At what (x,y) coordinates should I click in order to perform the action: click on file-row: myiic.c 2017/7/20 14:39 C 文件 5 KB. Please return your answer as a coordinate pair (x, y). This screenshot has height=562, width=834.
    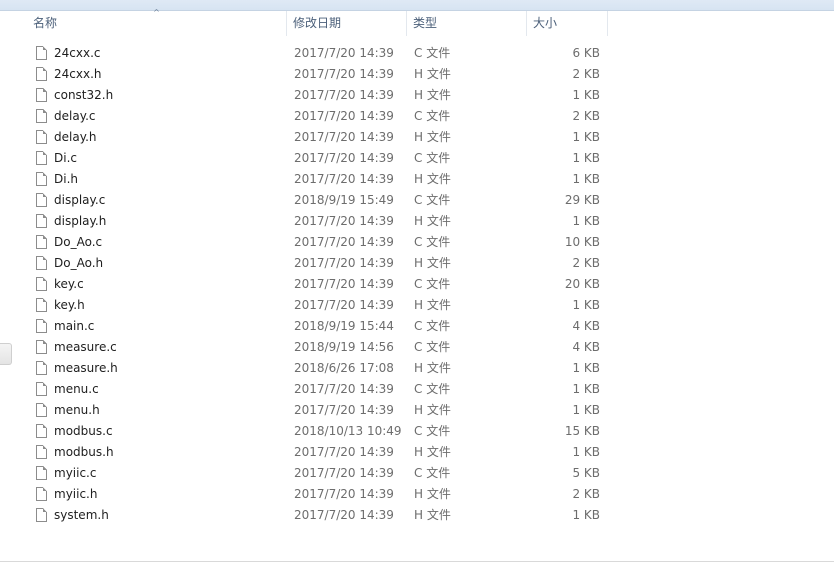
    Looking at the image, I should click on (417, 473).